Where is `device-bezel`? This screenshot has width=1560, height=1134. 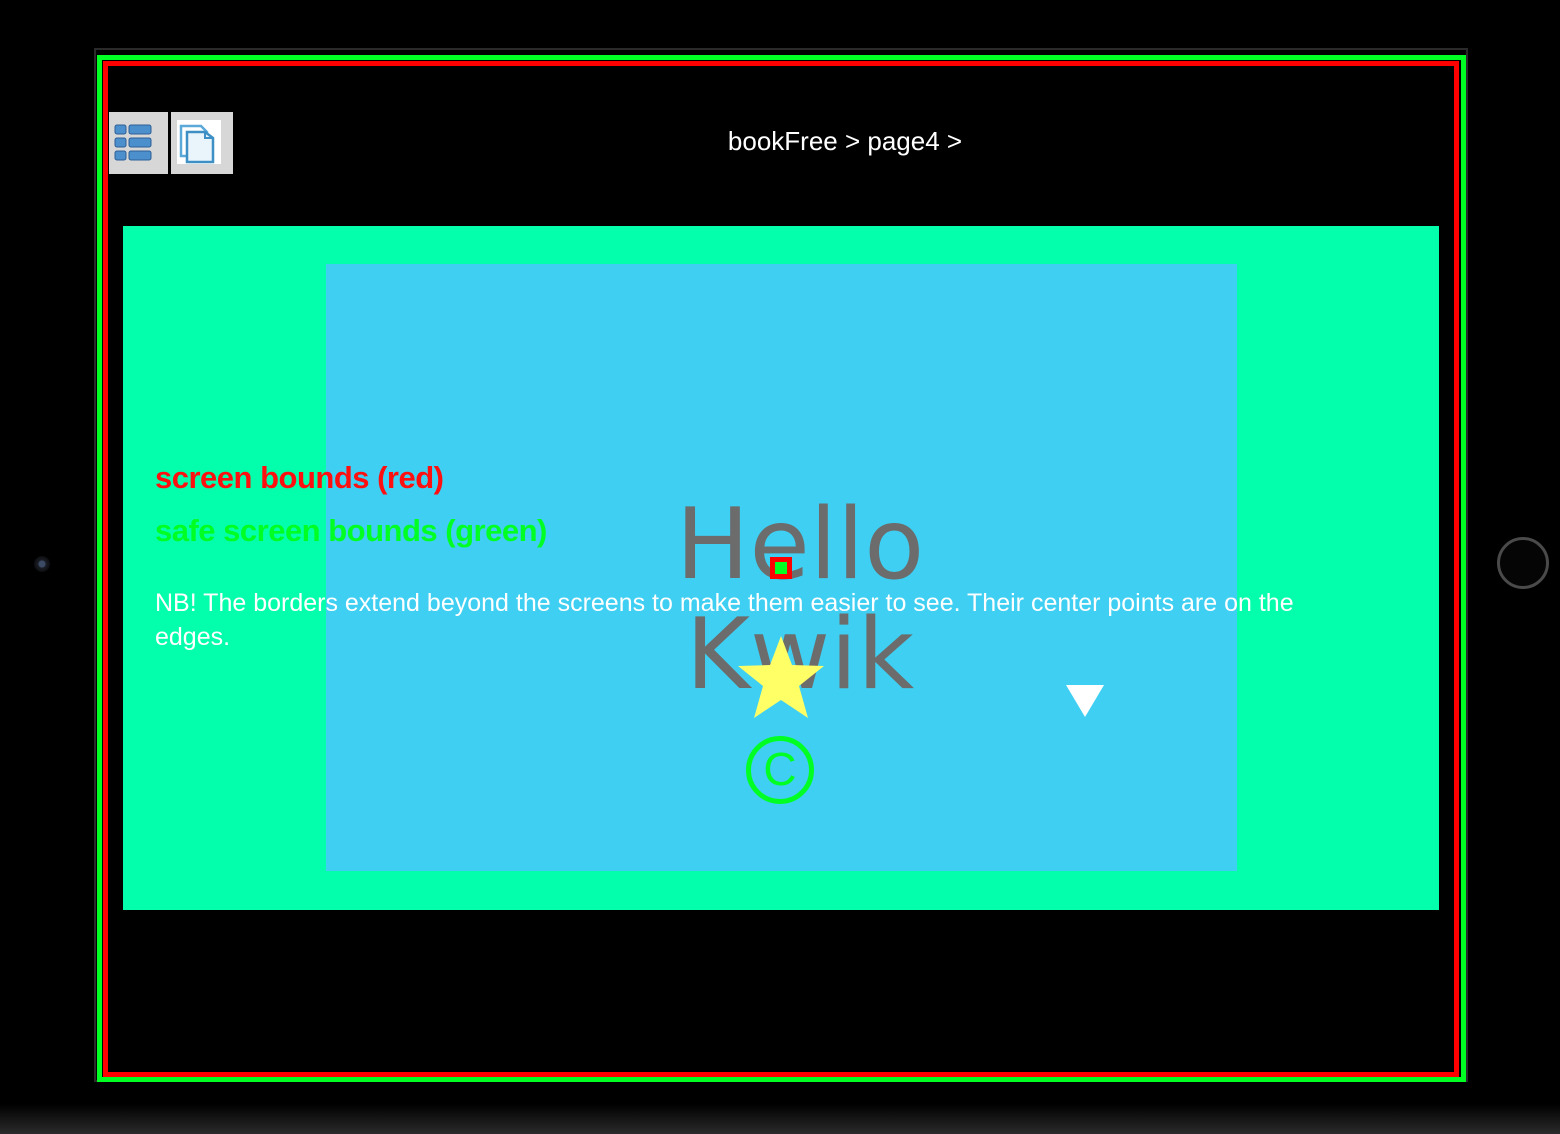
device-bezel is located at coordinates (780, 1119).